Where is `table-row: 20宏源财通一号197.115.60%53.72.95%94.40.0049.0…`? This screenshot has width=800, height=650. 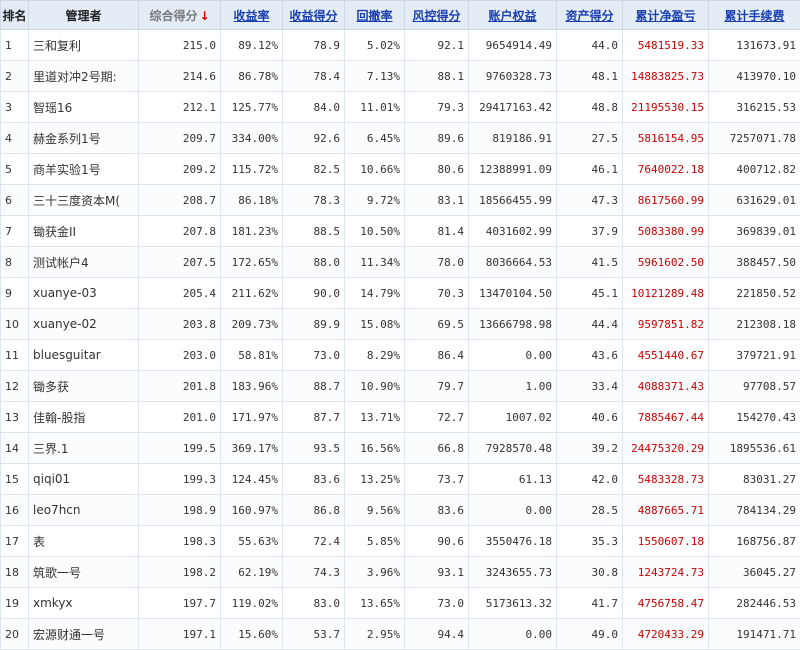 table-row: 20宏源财通一号197.115.60%53.72.95%94.40.0049.0… is located at coordinates (400, 634).